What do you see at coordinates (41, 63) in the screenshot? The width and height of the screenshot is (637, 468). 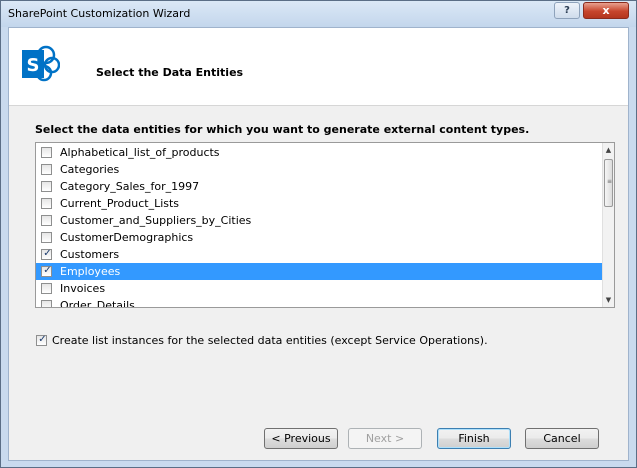 I see `sharepoint-logo-icon: S` at bounding box center [41, 63].